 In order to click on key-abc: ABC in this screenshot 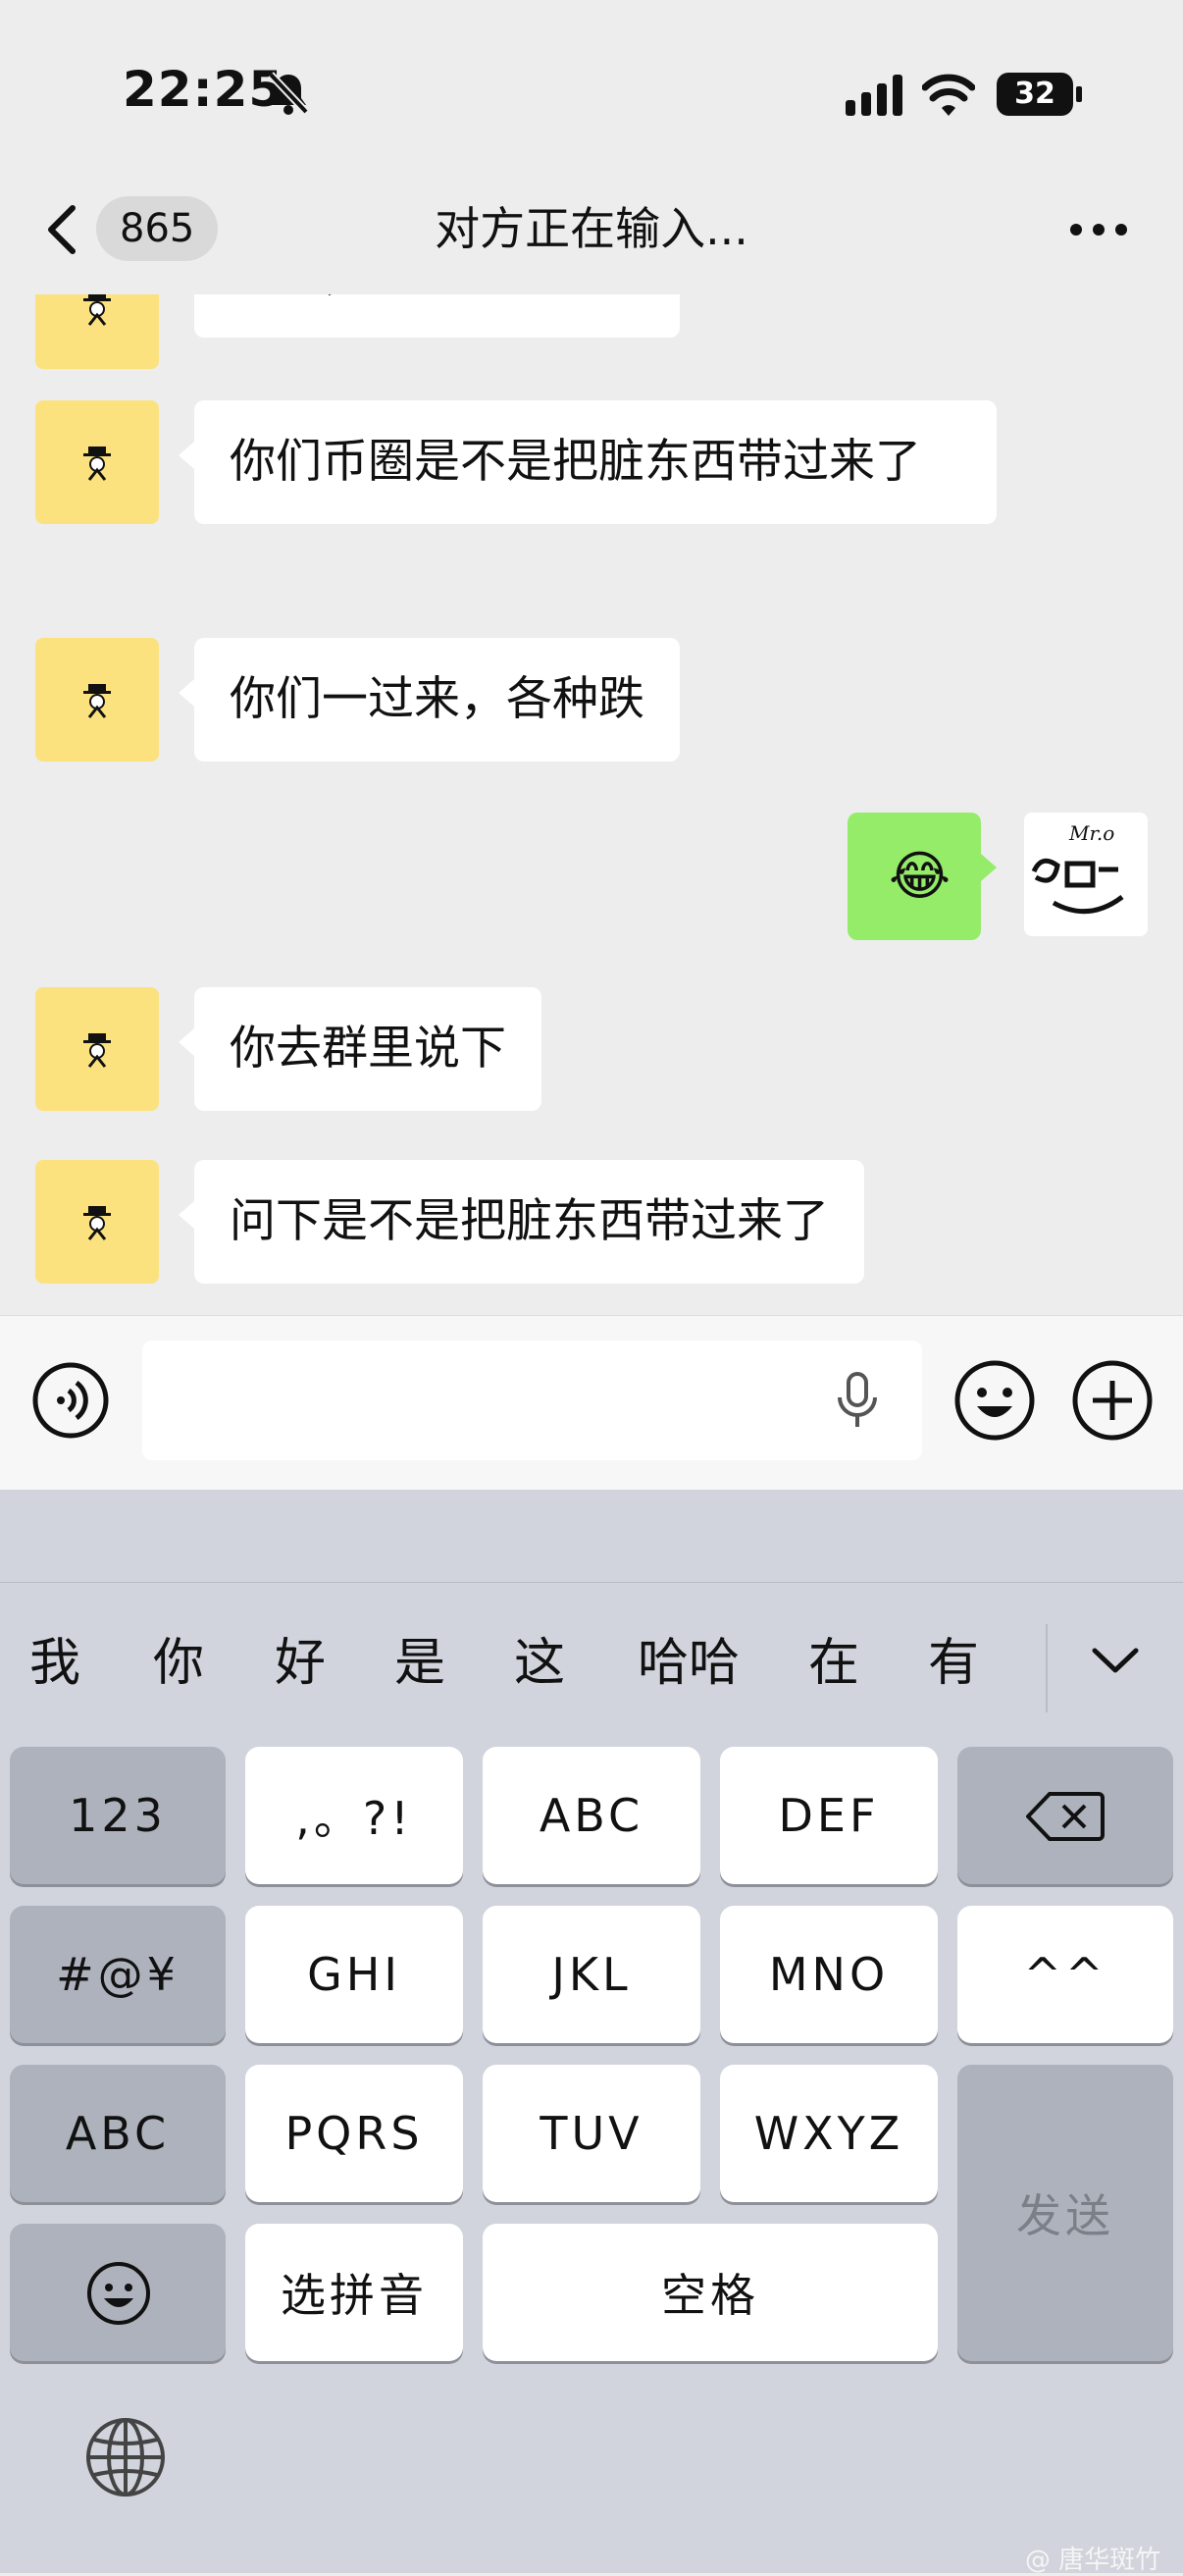, I will do `click(591, 1815)`.